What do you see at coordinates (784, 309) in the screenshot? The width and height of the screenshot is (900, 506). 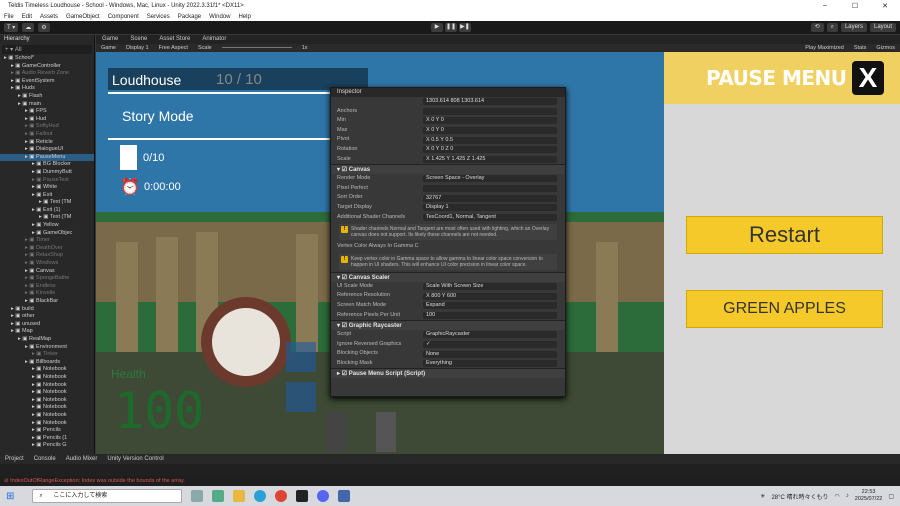 I see `green-apples-button: GREEN APPLES` at bounding box center [784, 309].